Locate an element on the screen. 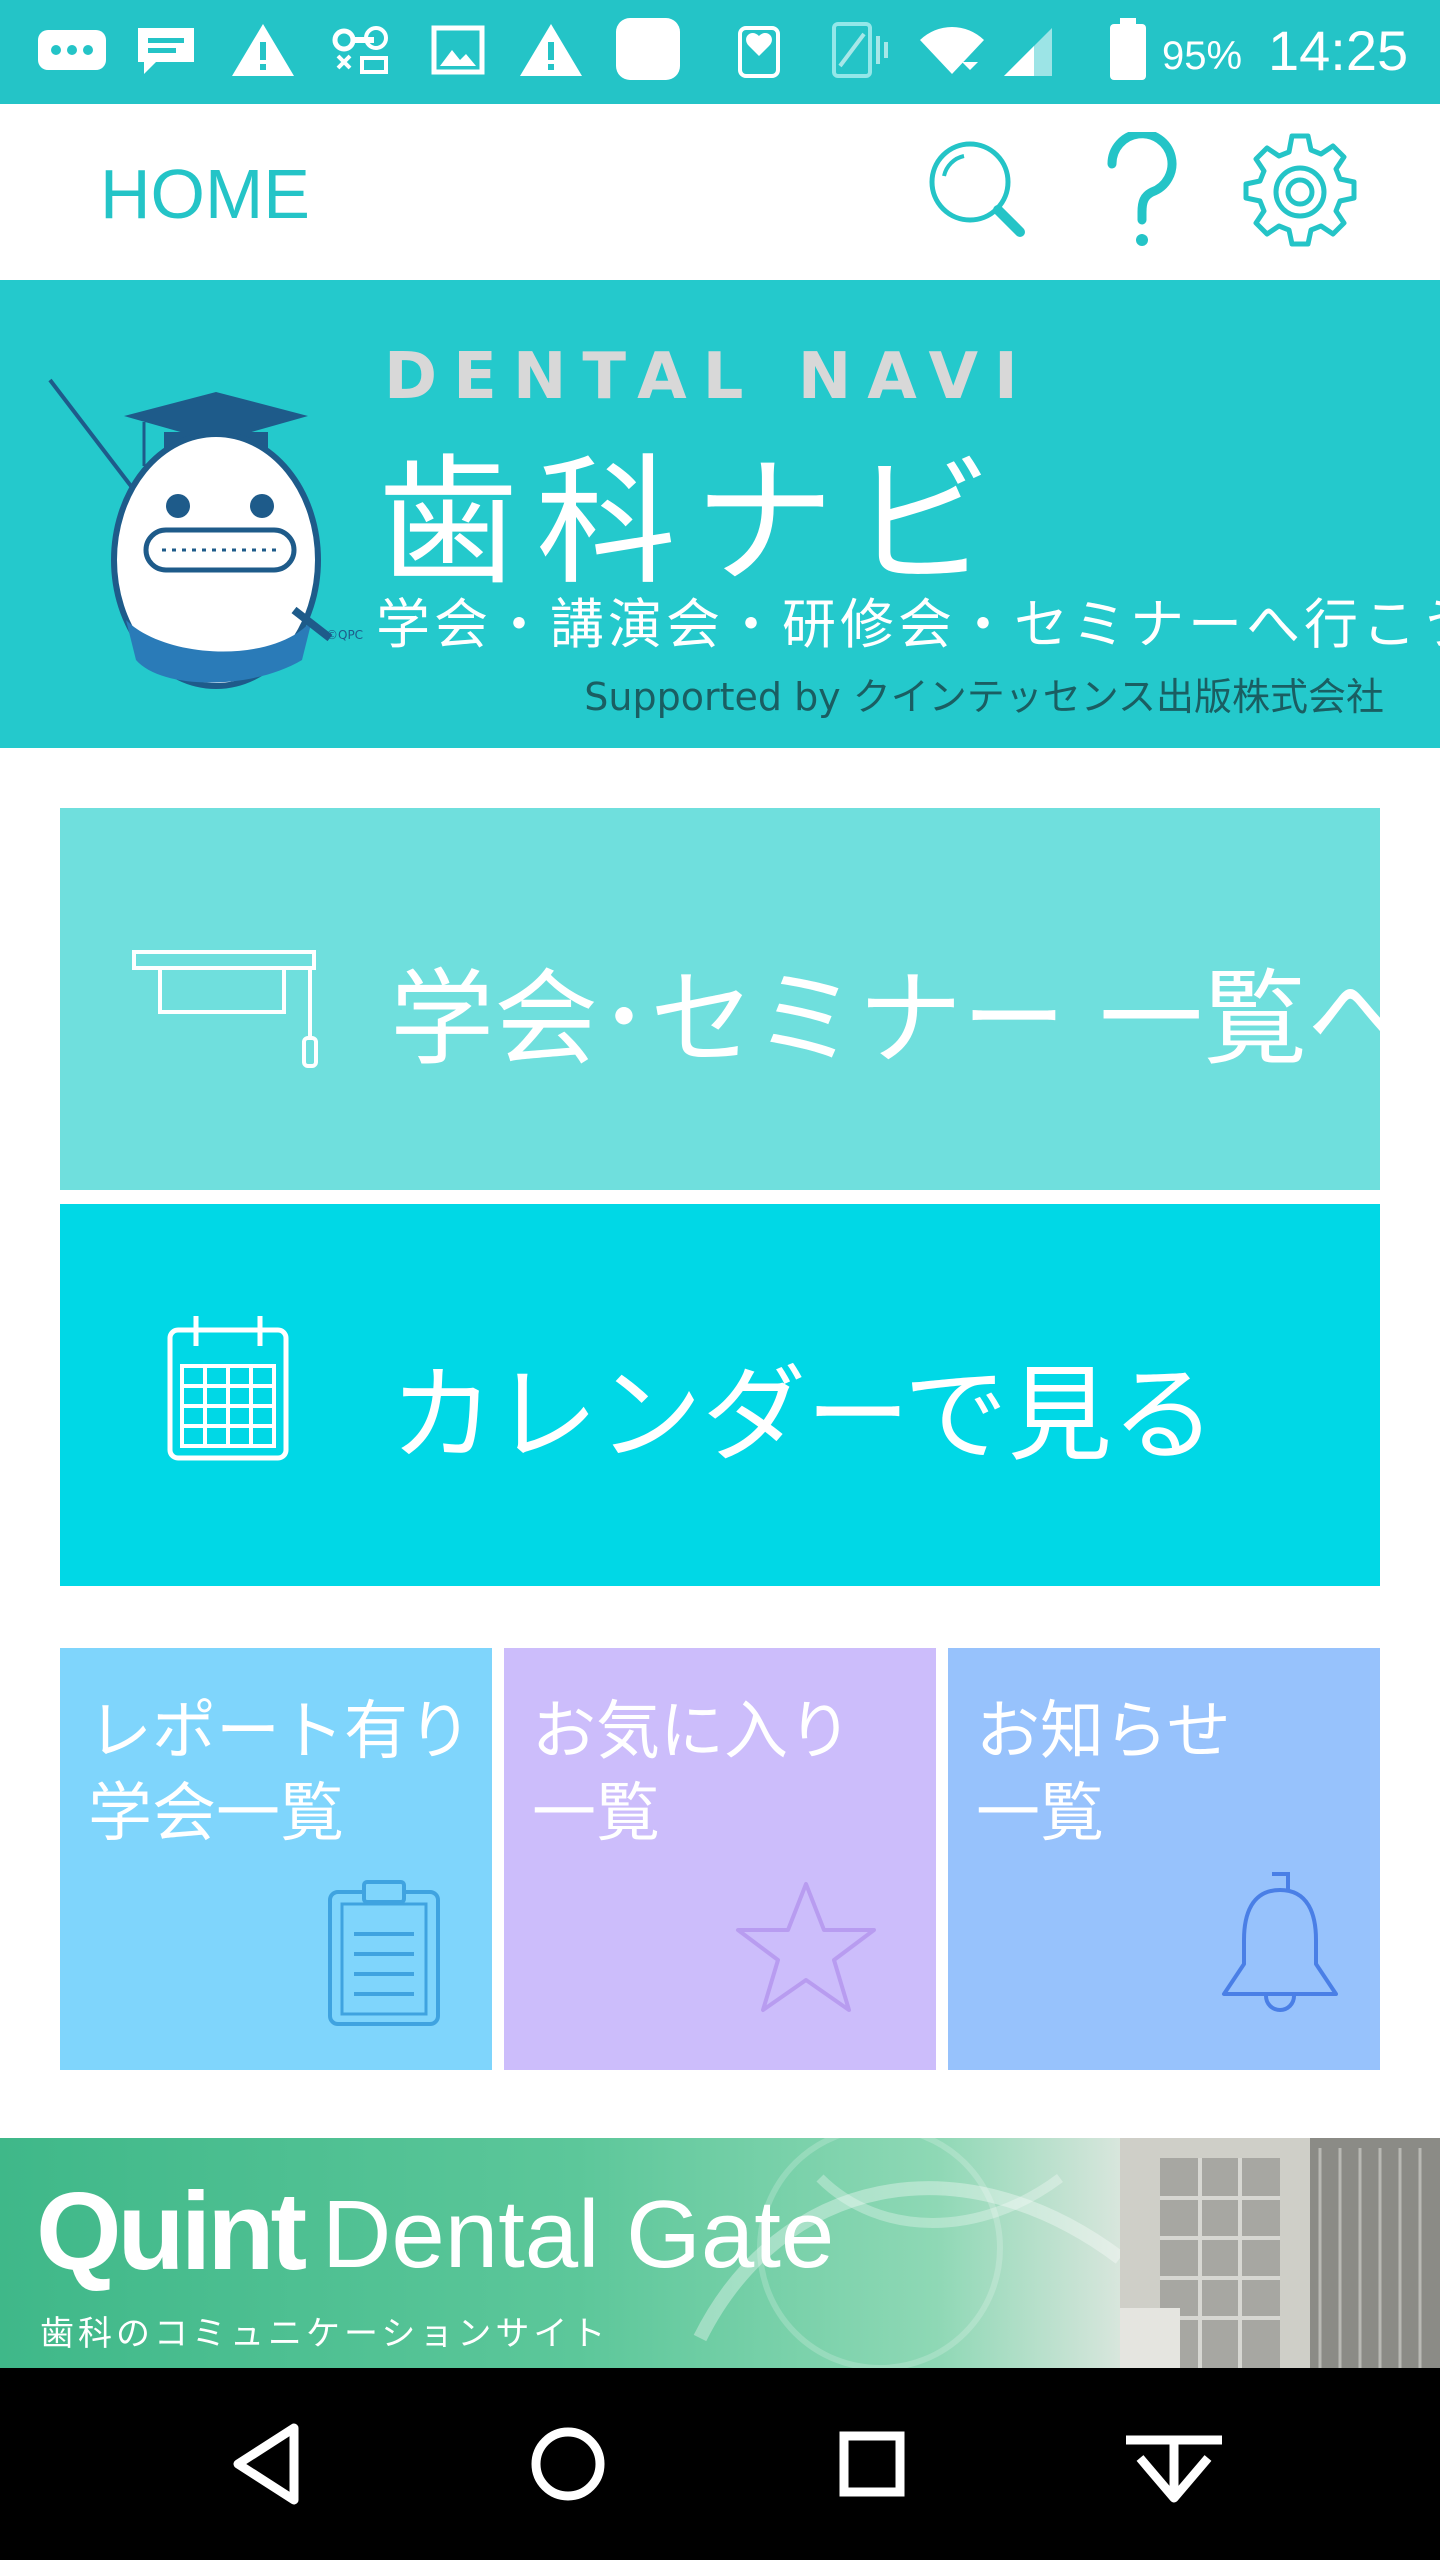 This screenshot has width=1440, height=2560. back-icon is located at coordinates (270, 2464).